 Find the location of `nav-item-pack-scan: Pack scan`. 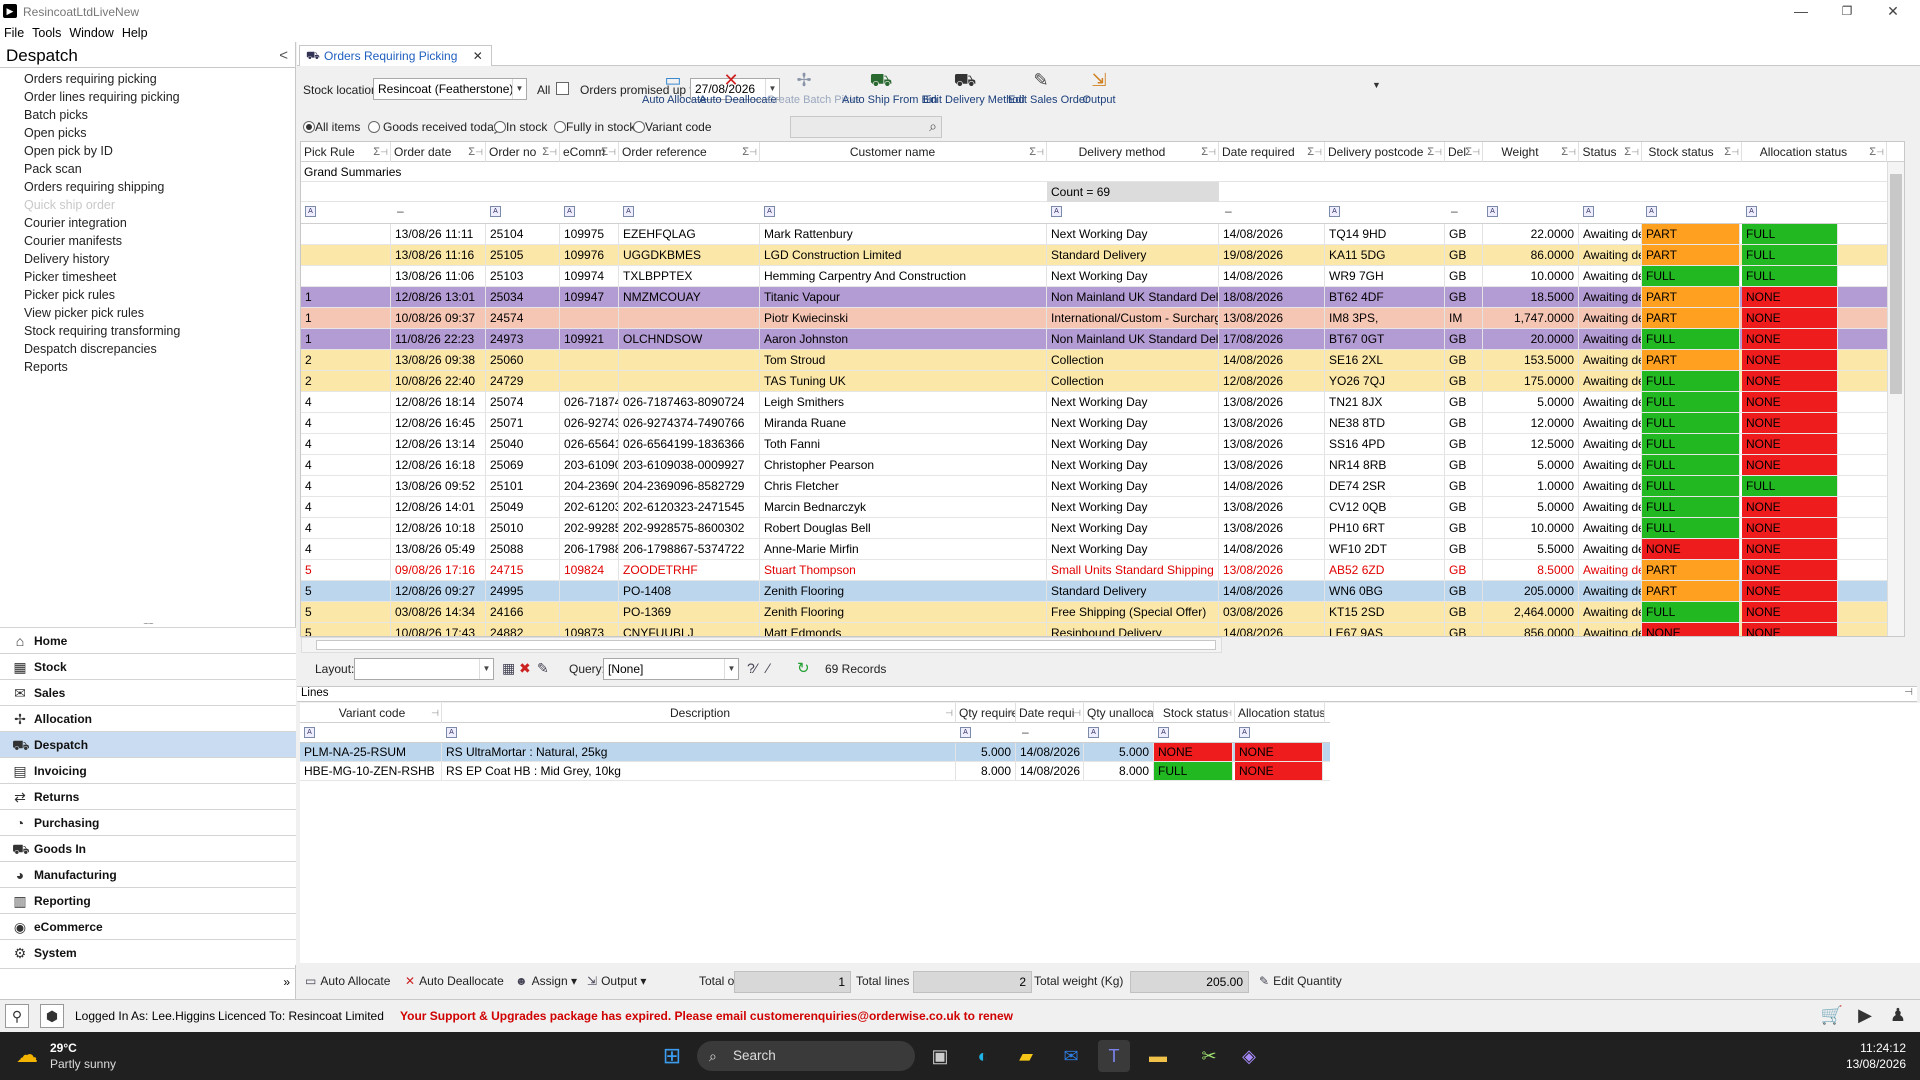

nav-item-pack-scan: Pack scan is located at coordinates (148, 169).